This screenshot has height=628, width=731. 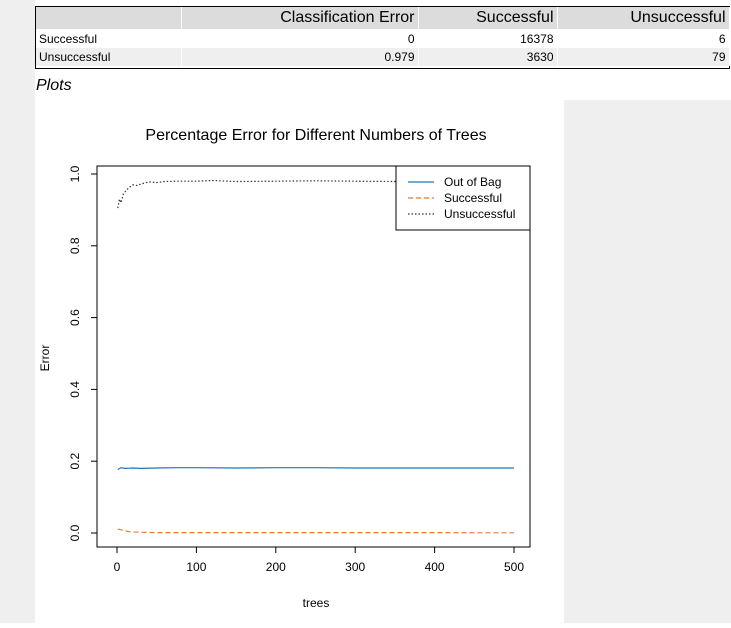 What do you see at coordinates (75, 461) in the screenshot?
I see `y-tick-label: 0.2` at bounding box center [75, 461].